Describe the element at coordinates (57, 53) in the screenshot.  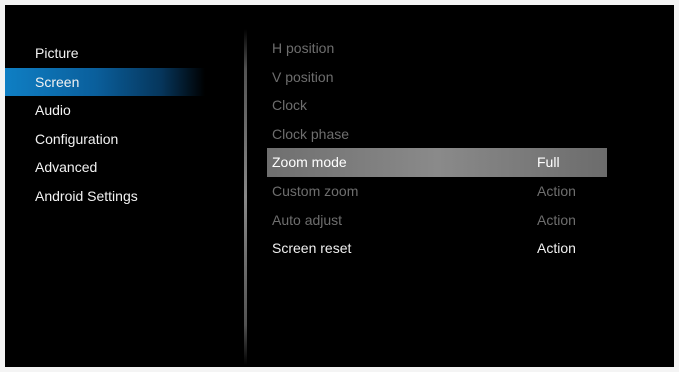
I see `menu-item-label: Picture` at that location.